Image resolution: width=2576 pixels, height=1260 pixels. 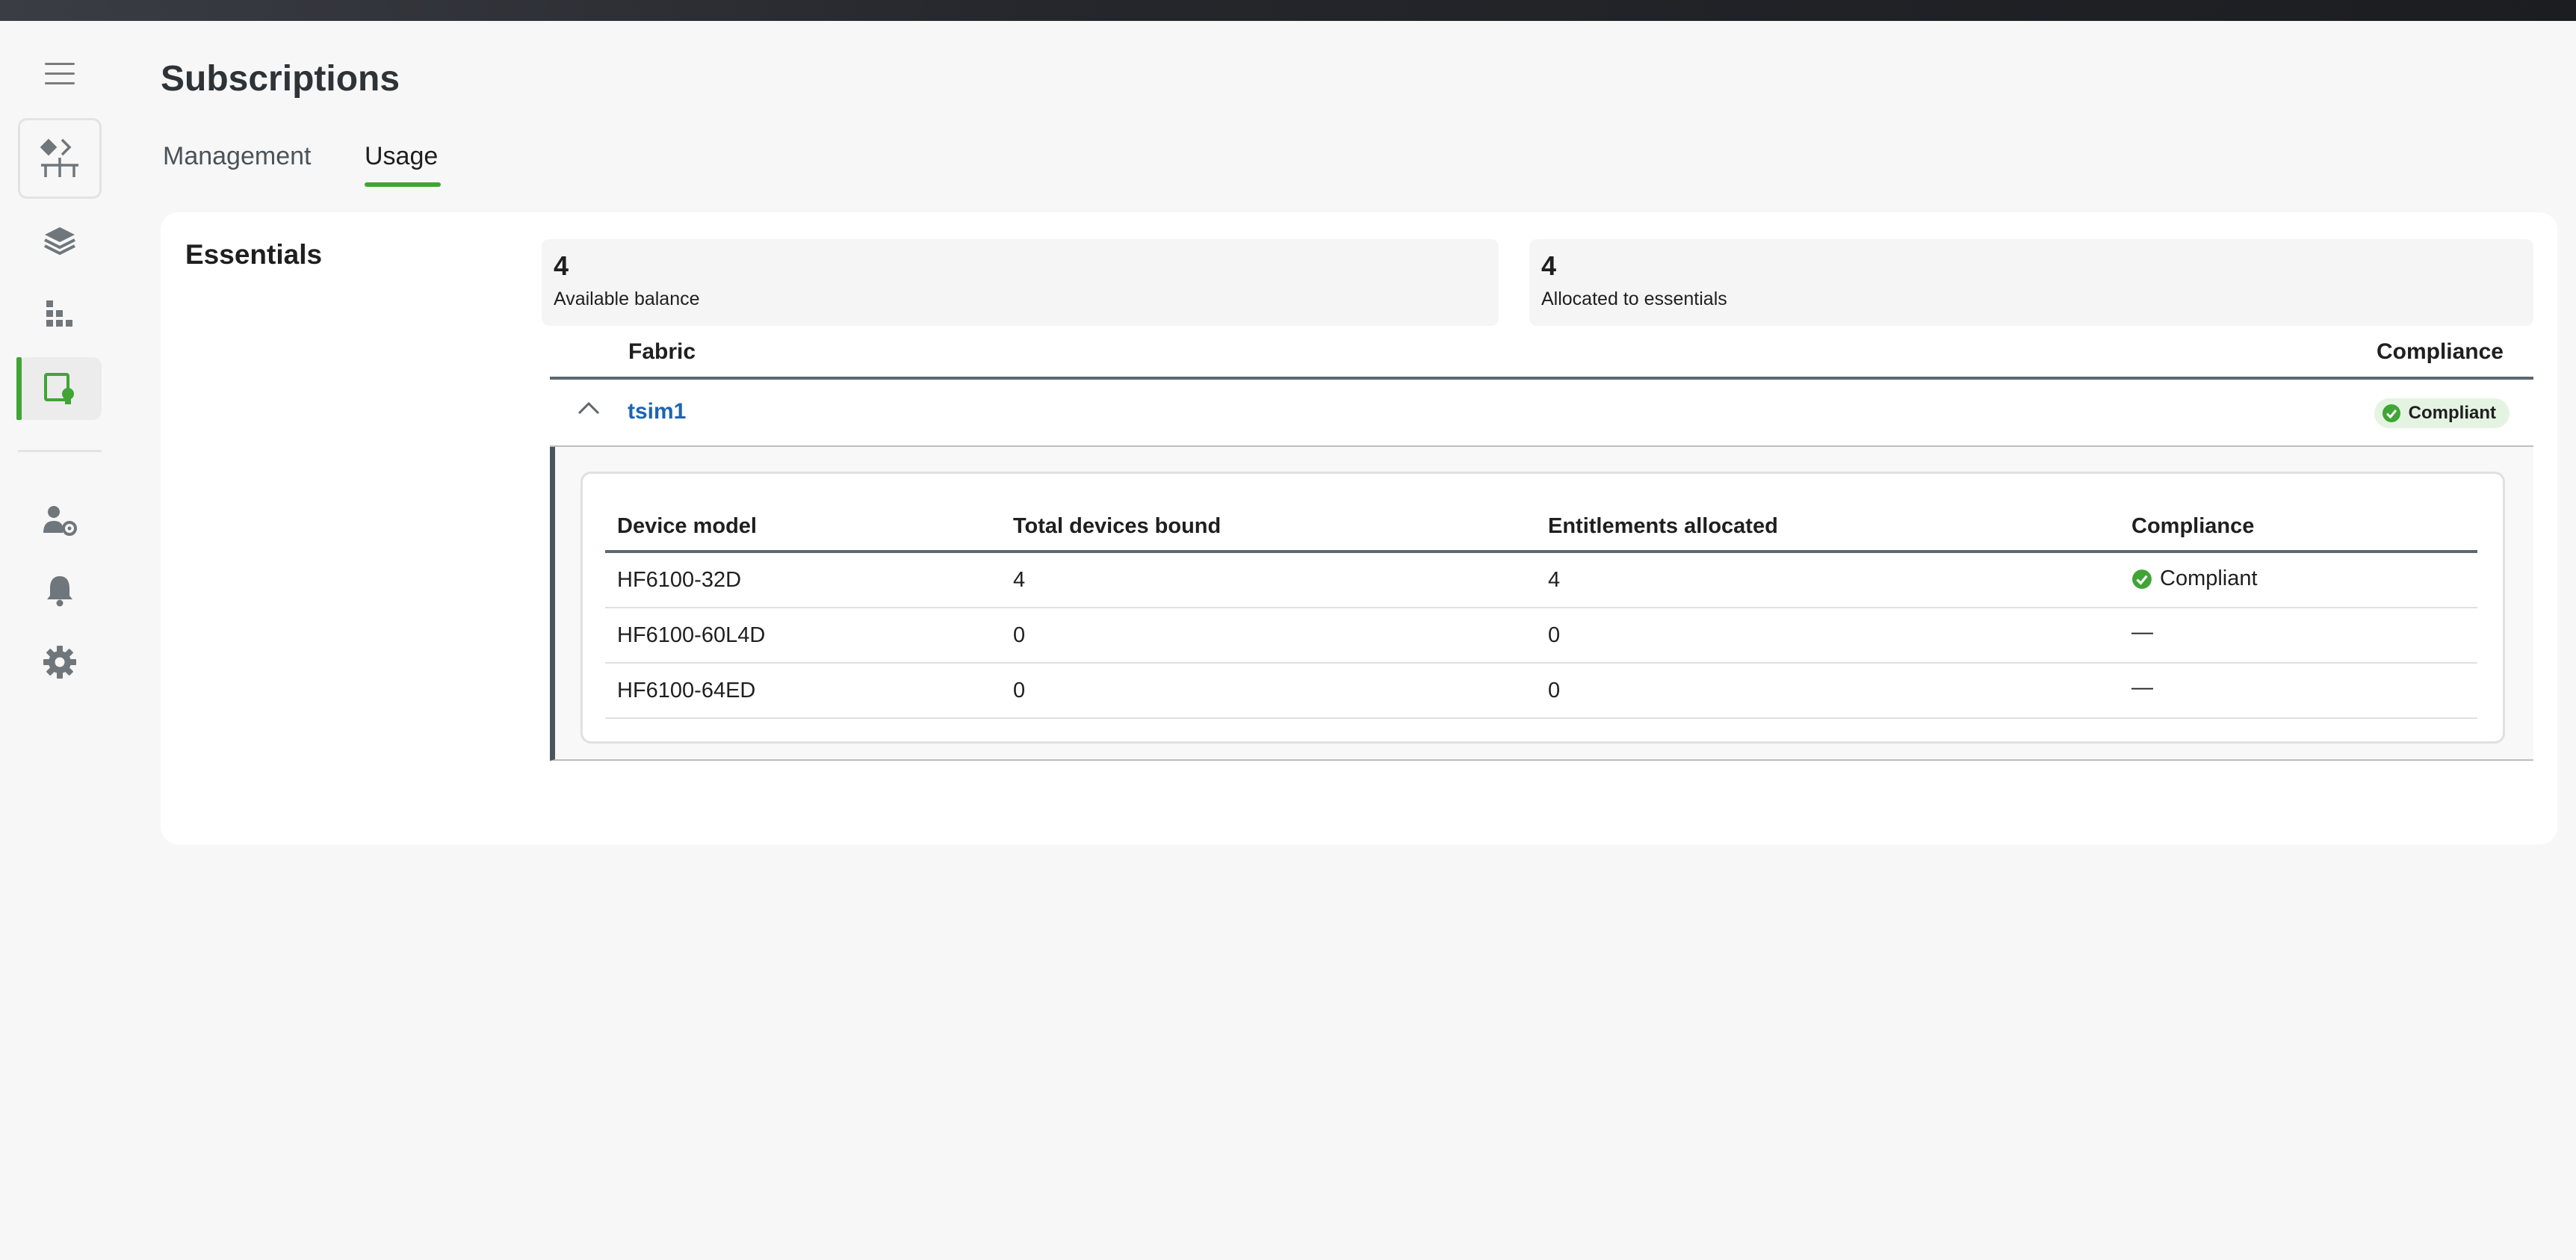 I want to click on fabric-column-header: Fabric, so click(x=662, y=351).